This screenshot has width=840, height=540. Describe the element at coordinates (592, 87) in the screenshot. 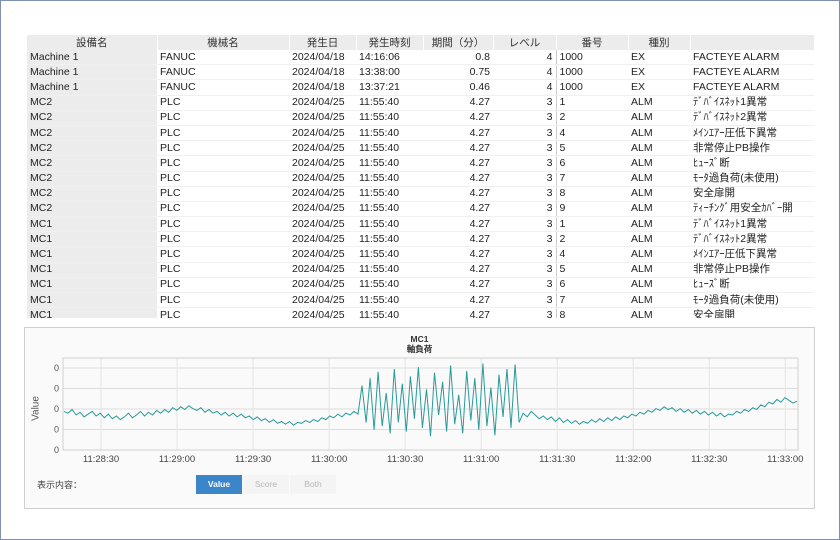

I see `table-cell: 1000` at that location.